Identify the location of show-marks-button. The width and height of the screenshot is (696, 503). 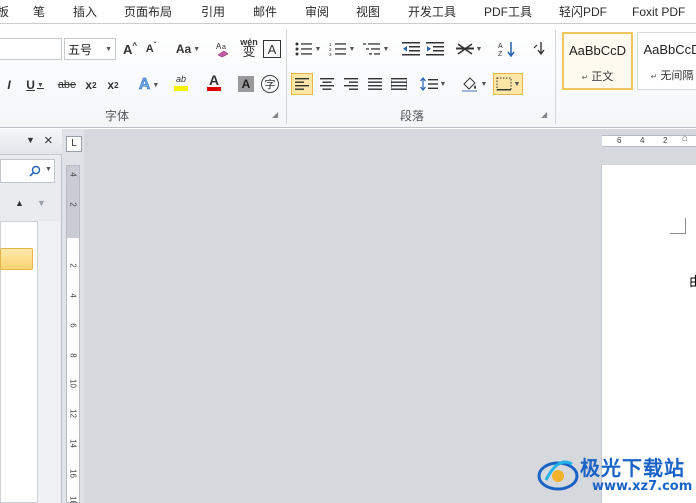
(539, 49).